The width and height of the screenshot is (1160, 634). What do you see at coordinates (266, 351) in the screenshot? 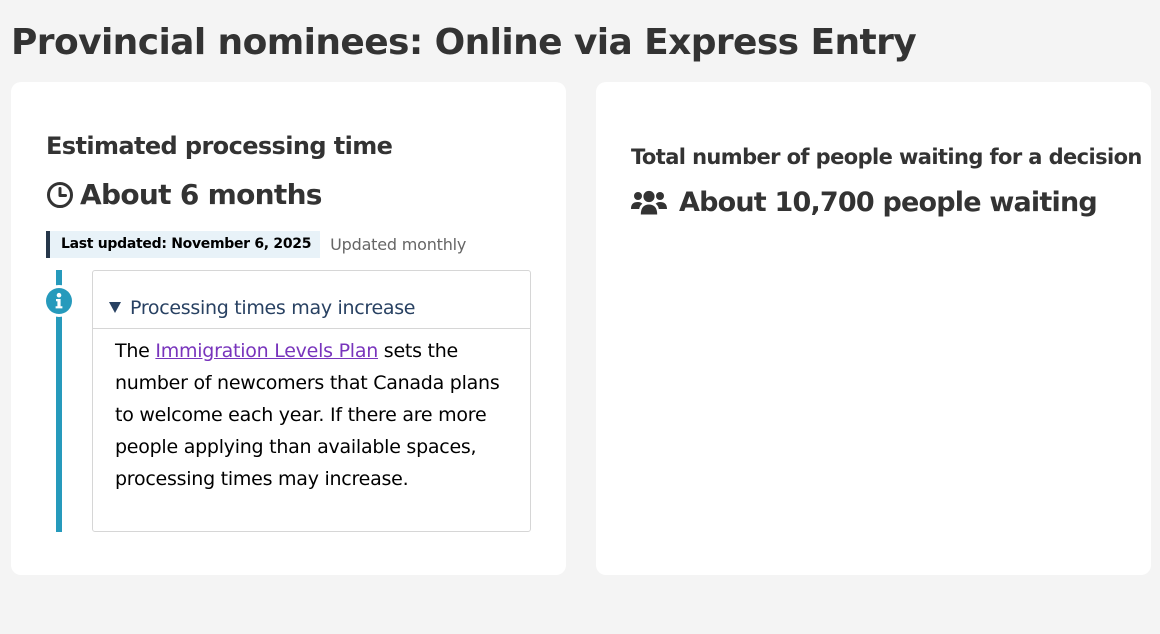
I see `immigration-levels-plan-link: Immigration Levels Plan` at bounding box center [266, 351].